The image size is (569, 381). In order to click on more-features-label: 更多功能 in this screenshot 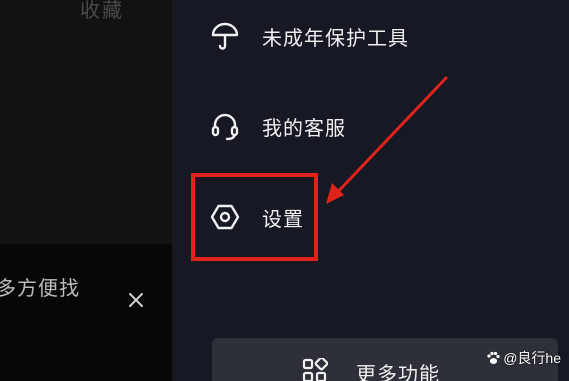, I will do `click(398, 371)`.